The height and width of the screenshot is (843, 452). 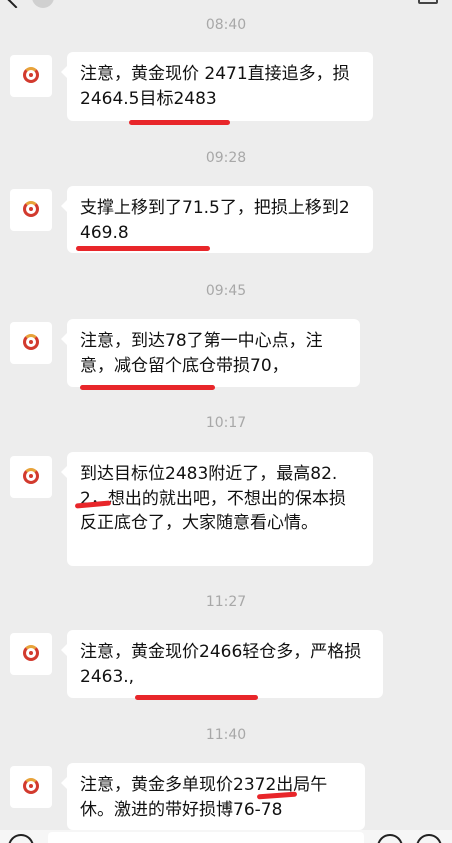 What do you see at coordinates (210, 353) in the screenshot?
I see `message-bubble: 注意，到达78了第一中心点，注意，减仓留个底仓带损70，` at bounding box center [210, 353].